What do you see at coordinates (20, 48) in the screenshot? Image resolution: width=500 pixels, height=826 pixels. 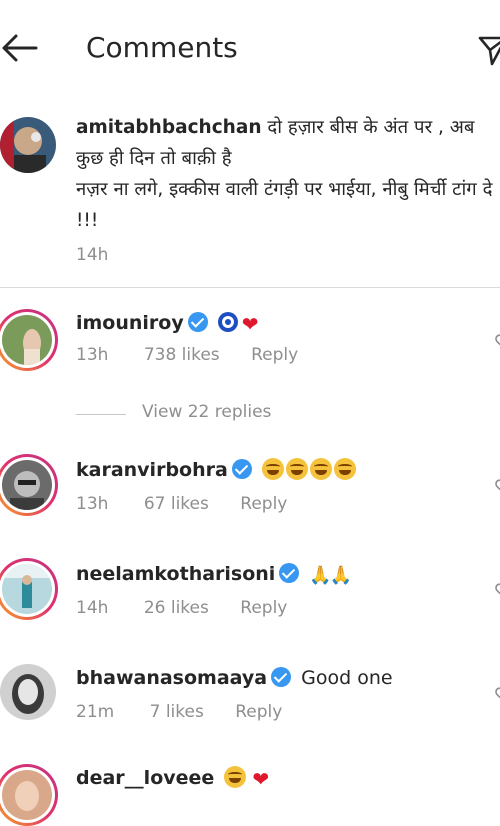 I see `back-arrow-icon` at bounding box center [20, 48].